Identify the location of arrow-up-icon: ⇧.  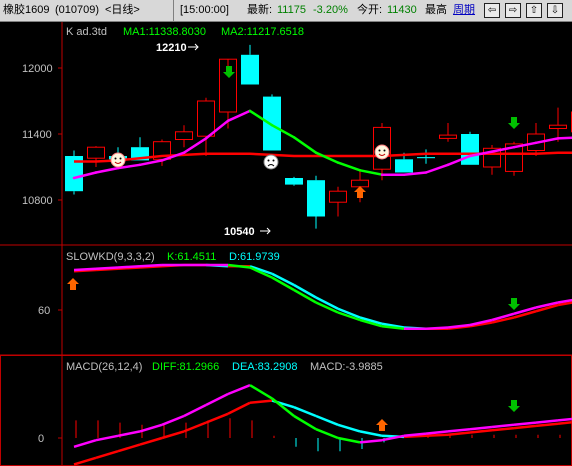
(534, 10).